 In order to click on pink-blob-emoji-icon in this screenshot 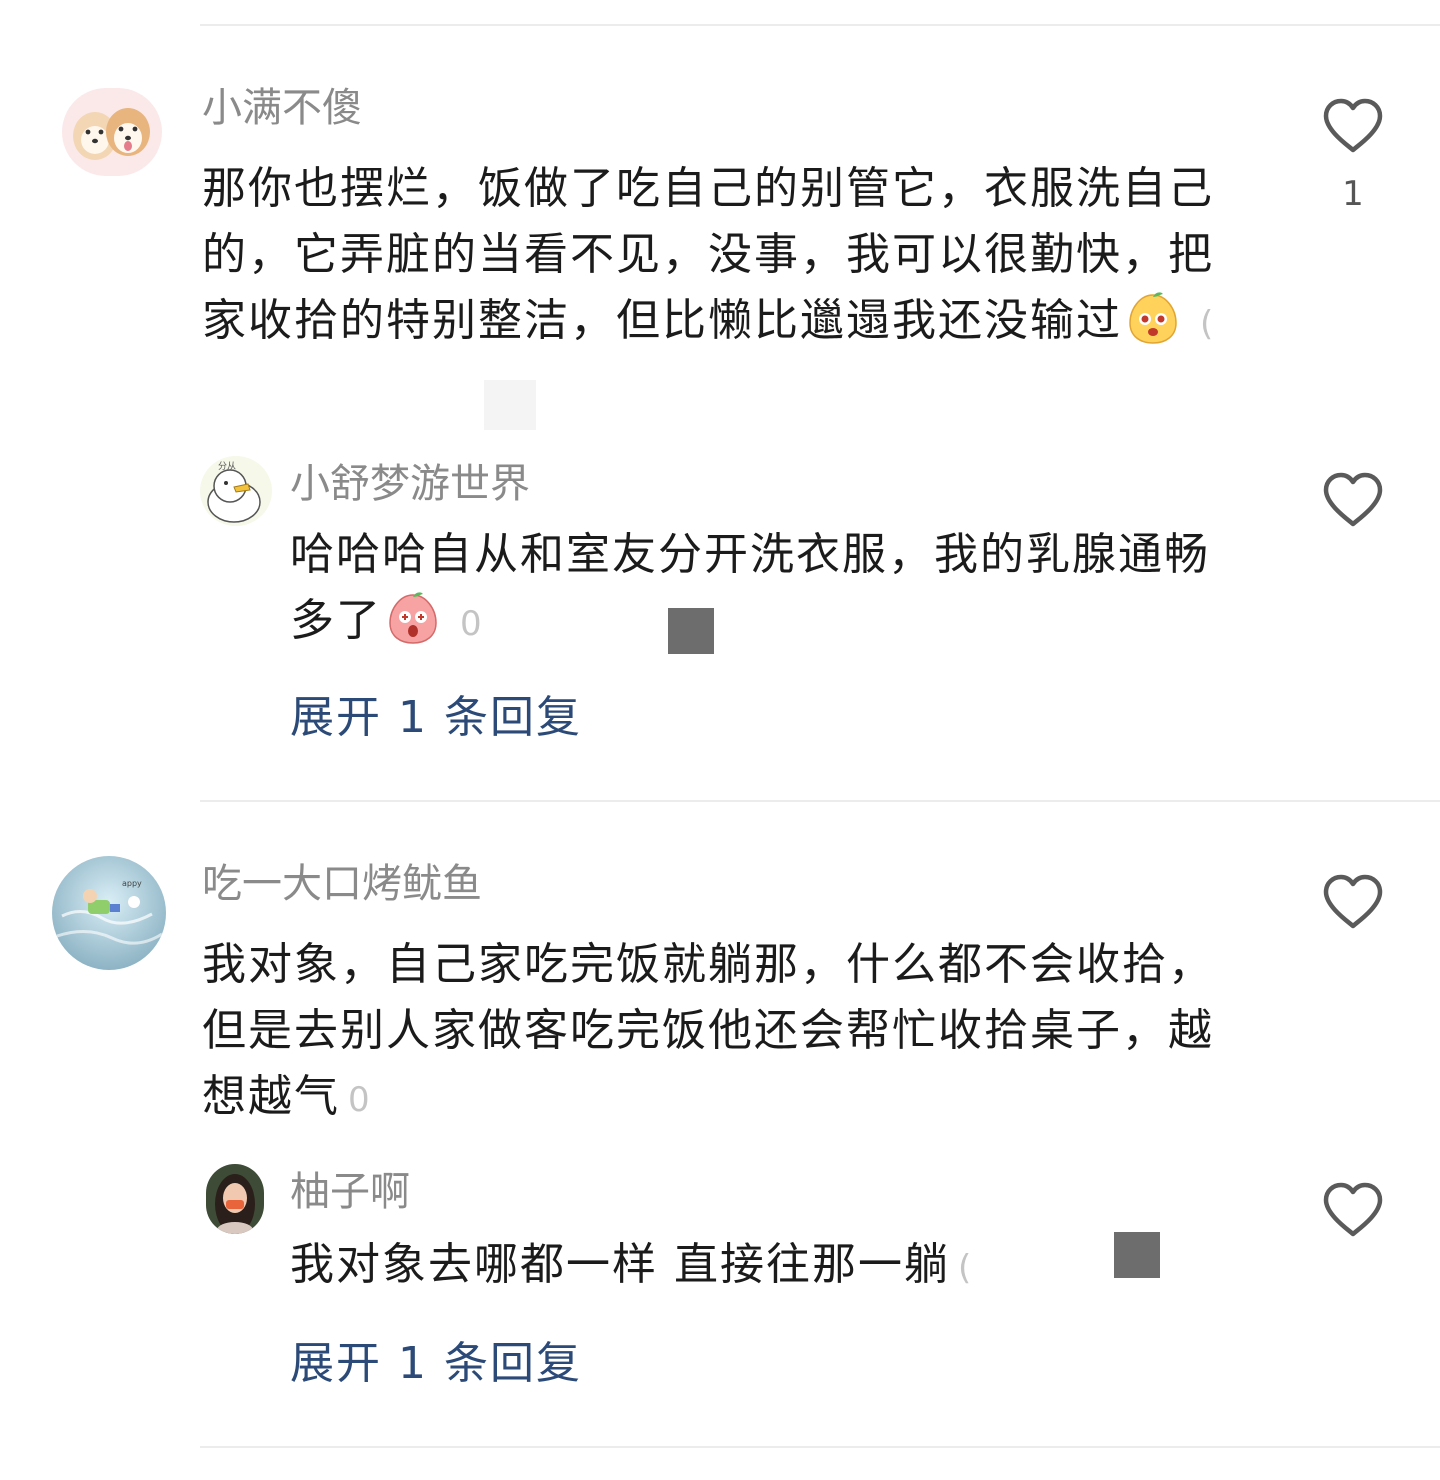, I will do `click(413, 618)`.